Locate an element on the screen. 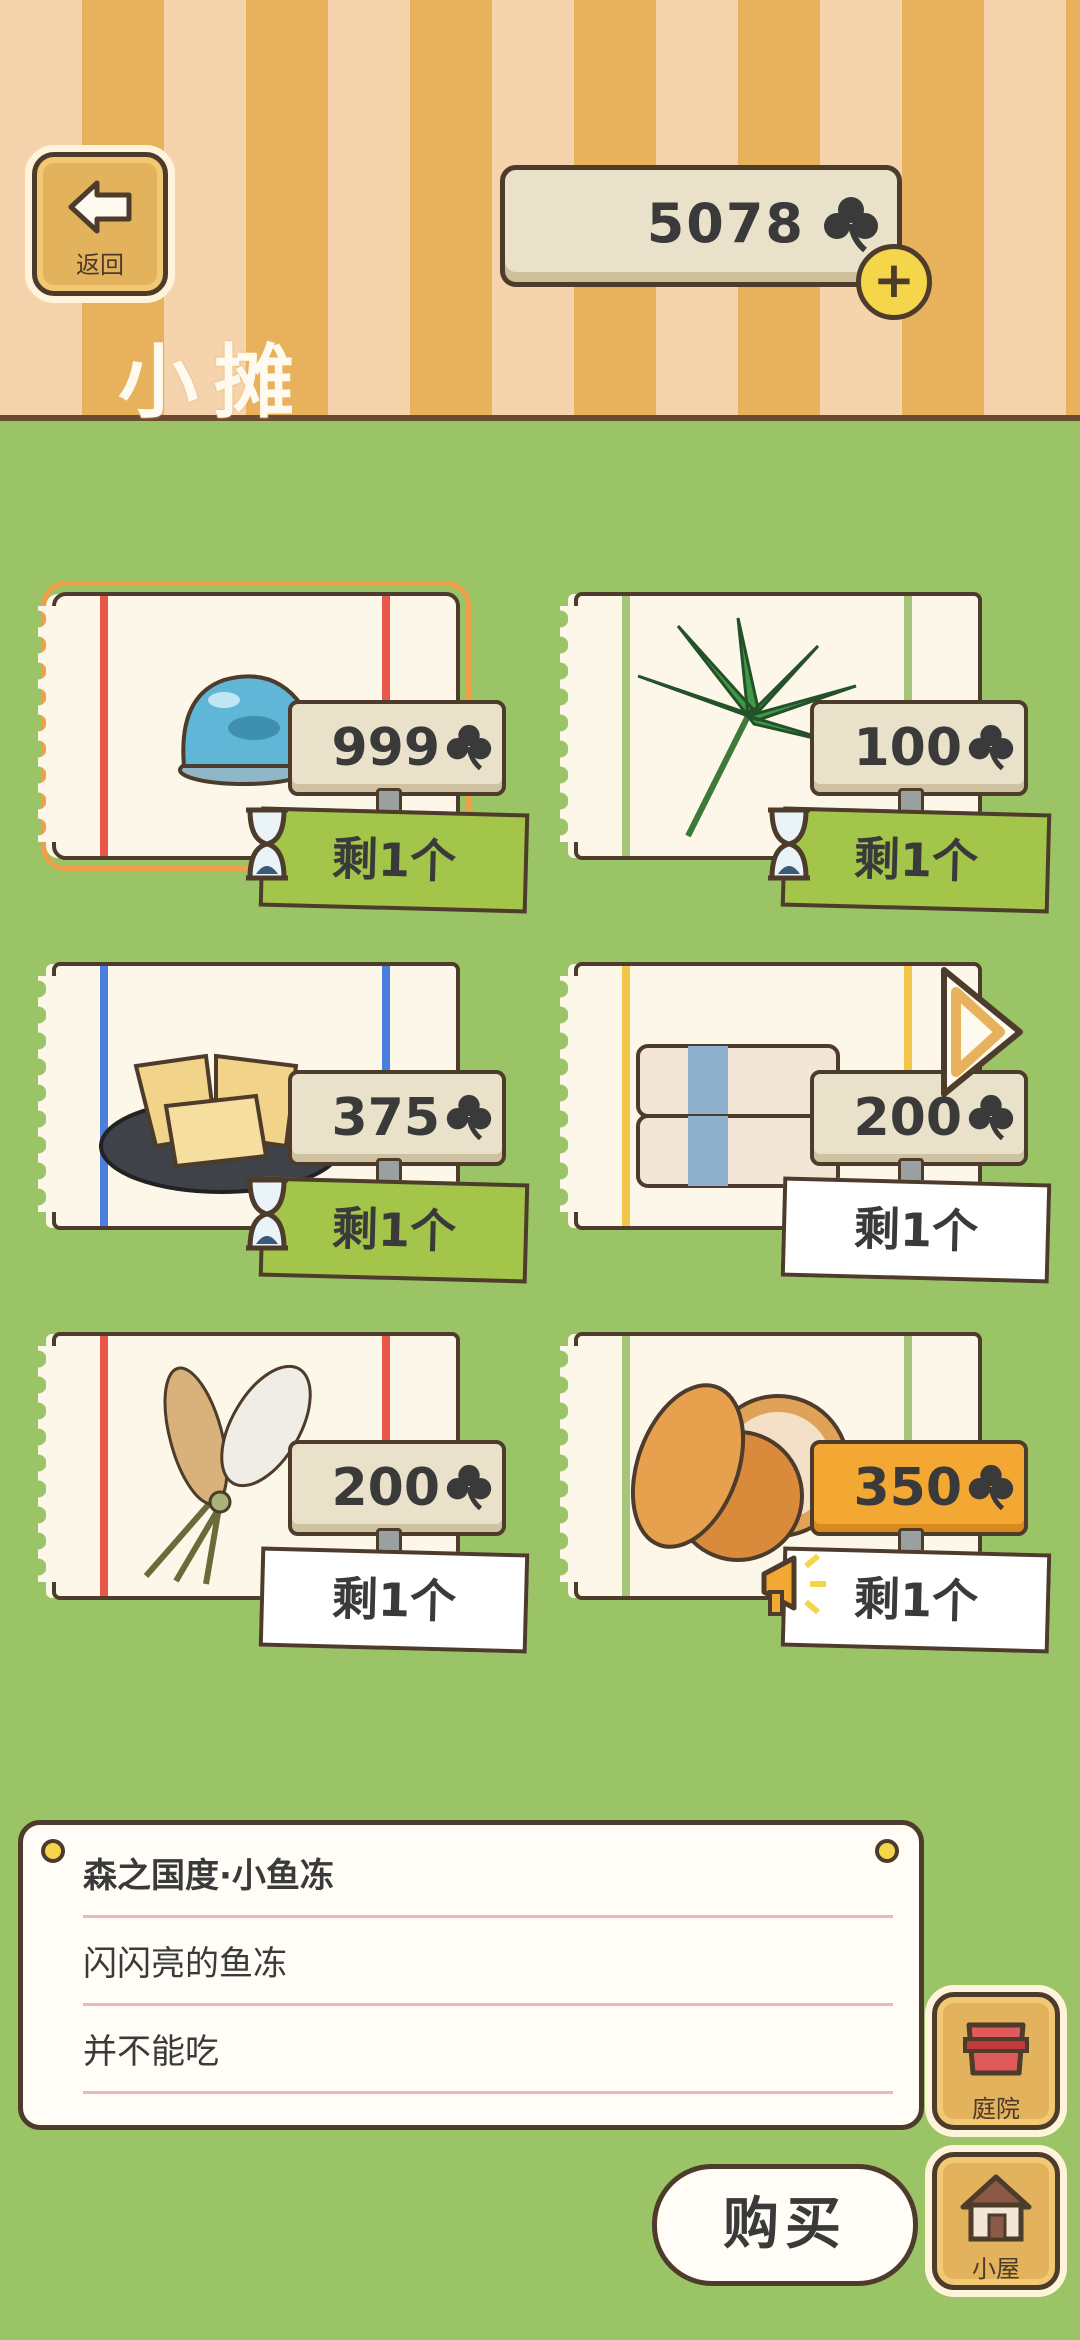  item-description-2: 并不能吃 is located at coordinates (488, 2053).